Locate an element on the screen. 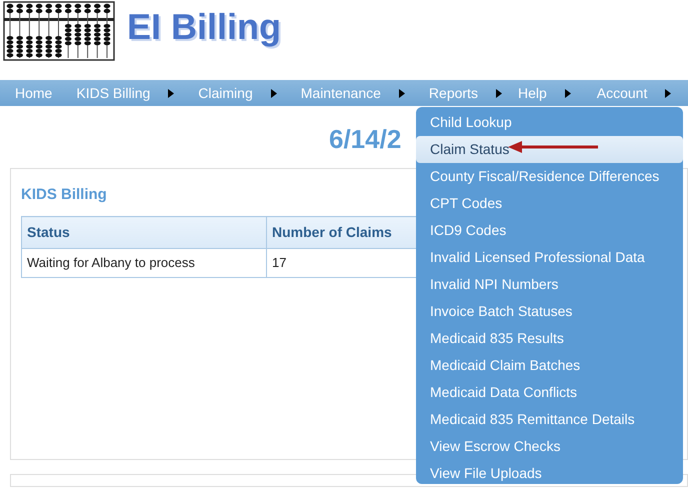 This screenshot has height=488, width=688. menu-item: Medicaid 835 Results is located at coordinates (549, 338).